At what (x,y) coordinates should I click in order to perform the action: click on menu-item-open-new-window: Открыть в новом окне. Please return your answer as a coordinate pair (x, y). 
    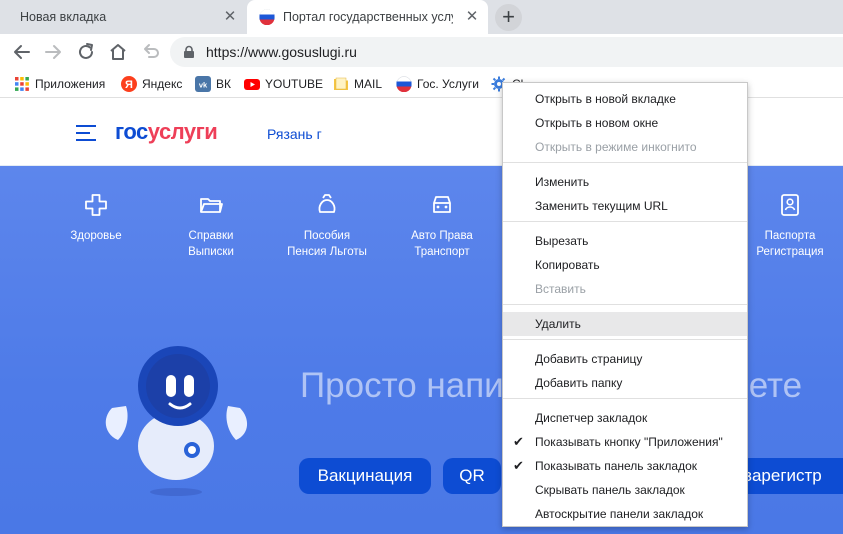
    Looking at the image, I should click on (625, 123).